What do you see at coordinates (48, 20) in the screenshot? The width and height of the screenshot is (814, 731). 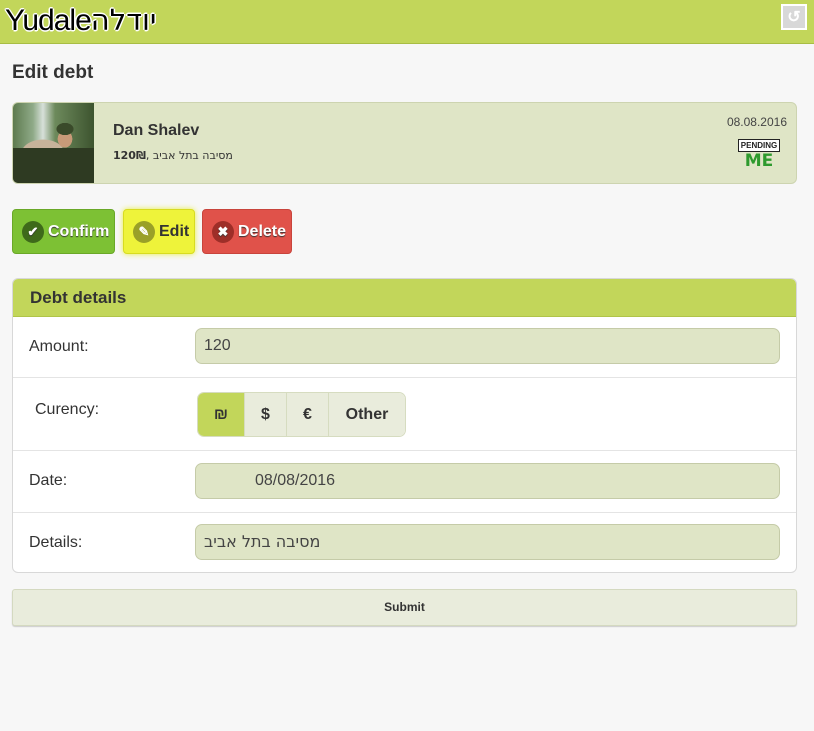 I see `logo-latin: Yudale` at bounding box center [48, 20].